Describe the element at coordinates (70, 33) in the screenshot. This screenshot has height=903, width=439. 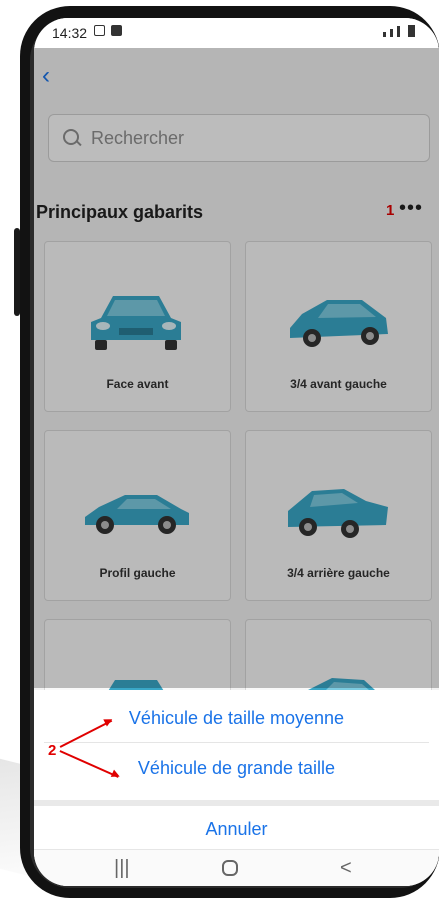
I see `status-time: 14:32` at that location.